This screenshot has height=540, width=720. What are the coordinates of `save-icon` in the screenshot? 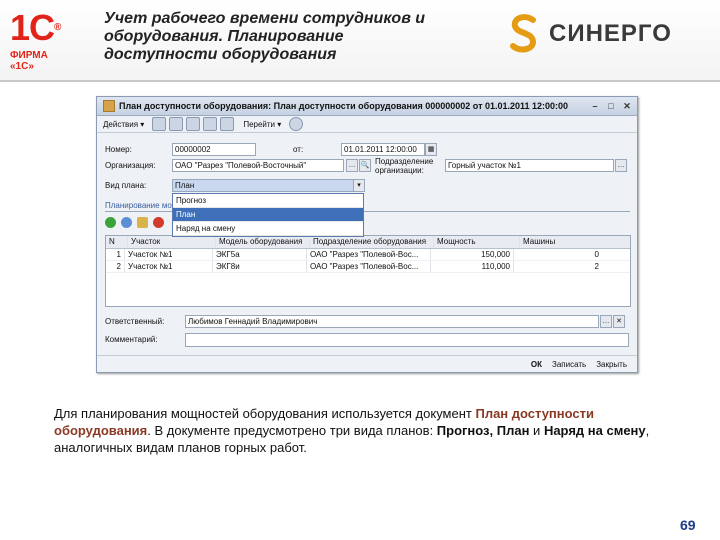 It's located at (159, 124).